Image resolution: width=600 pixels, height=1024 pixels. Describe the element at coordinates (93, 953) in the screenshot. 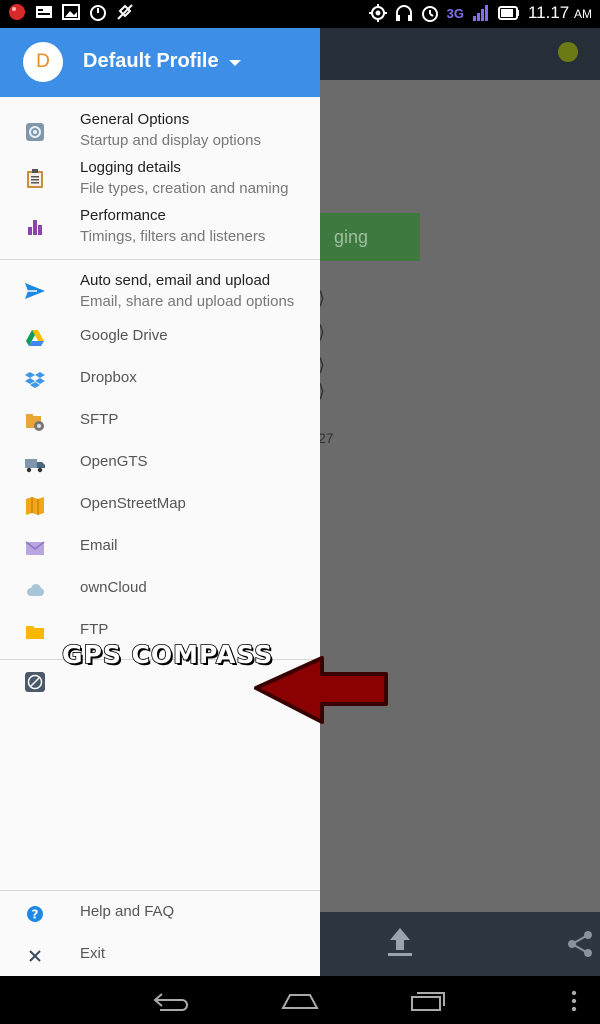

I see `menu-item-label: Exit` at that location.